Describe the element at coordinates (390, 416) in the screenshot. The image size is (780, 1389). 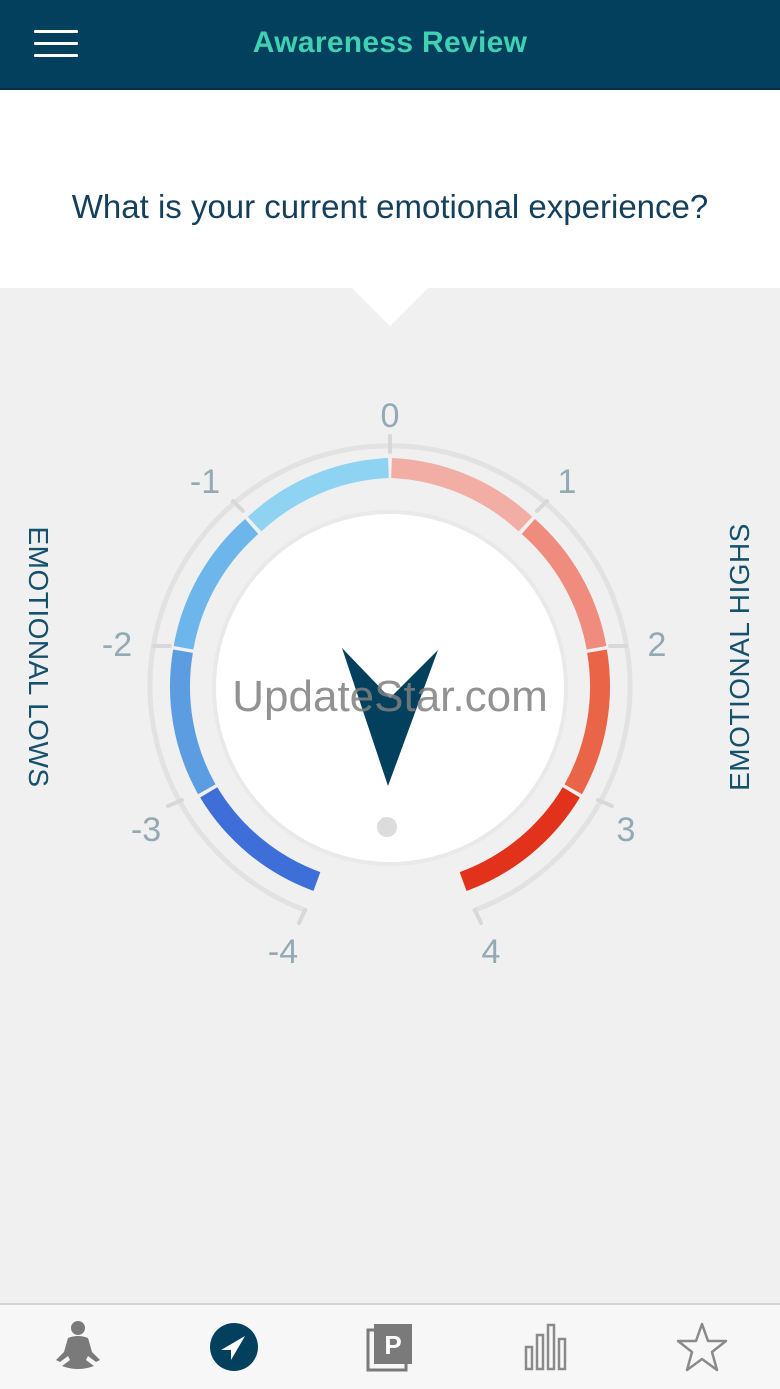
I see `scale-label-zero: 0` at that location.